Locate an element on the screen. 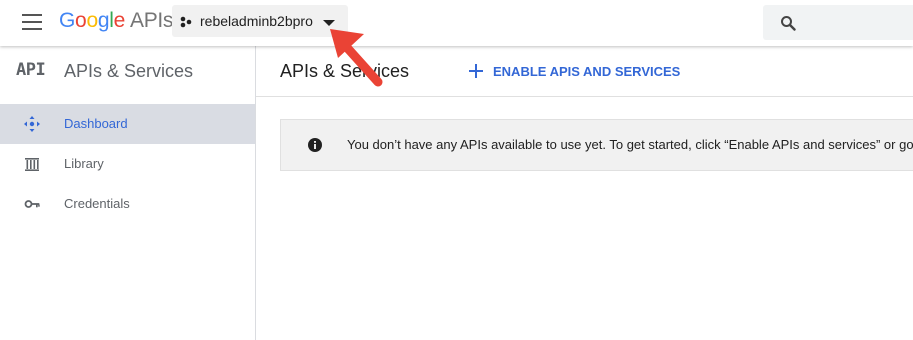 The width and height of the screenshot is (913, 340). sidebar-item-label: Library is located at coordinates (84, 163).